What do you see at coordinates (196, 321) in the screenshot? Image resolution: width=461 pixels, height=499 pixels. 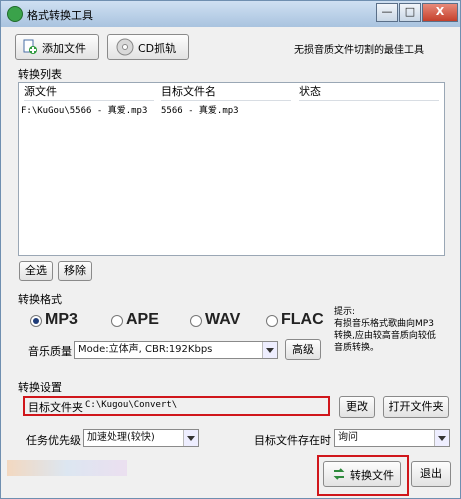 I see `radio-wav` at bounding box center [196, 321].